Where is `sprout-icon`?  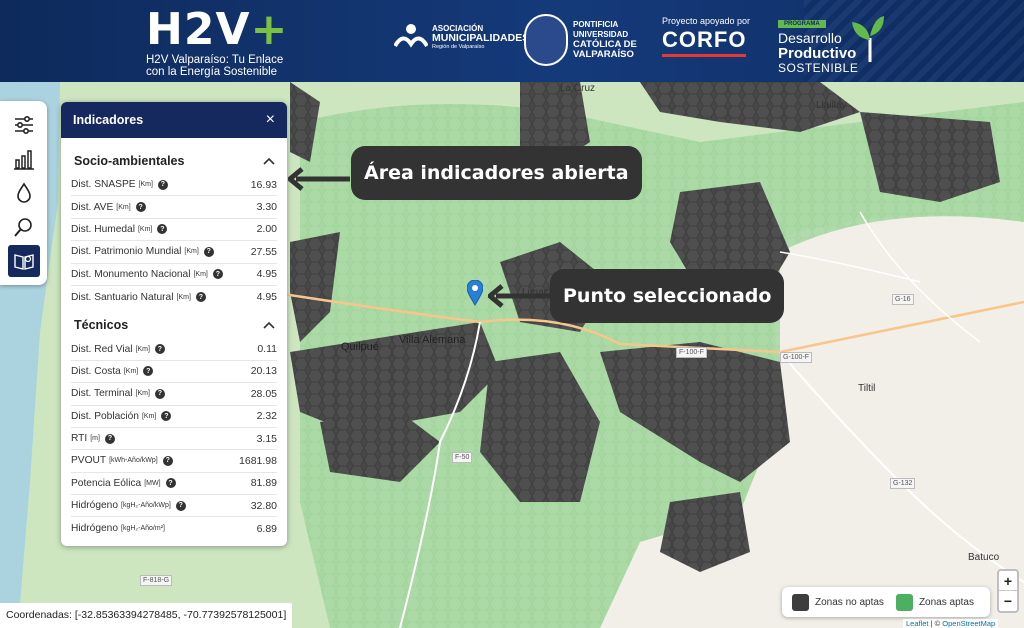 sprout-icon is located at coordinates (868, 39).